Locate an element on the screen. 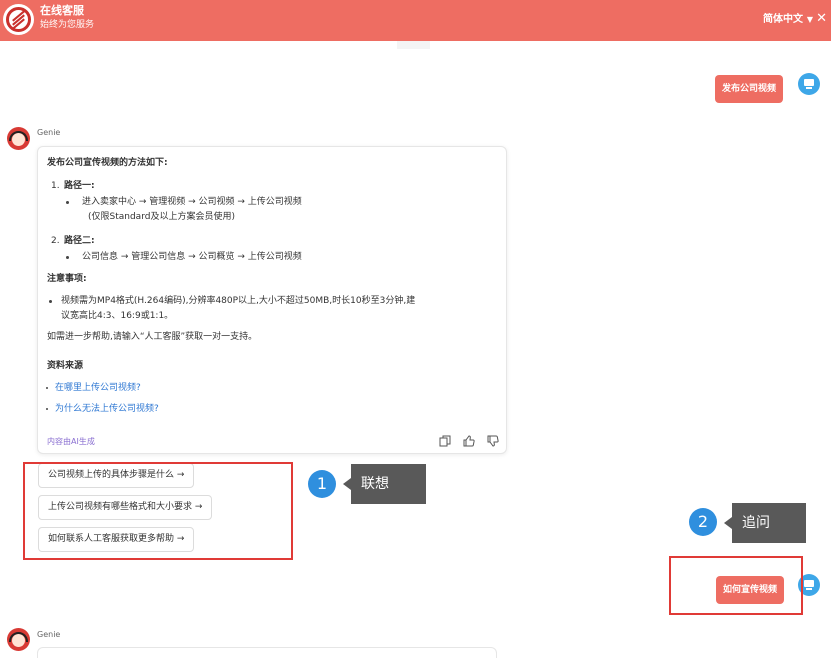  path1-step: 进入卖家中心 → 管理视频 → 公司视频 → 上传公司视频 is located at coordinates (192, 202).